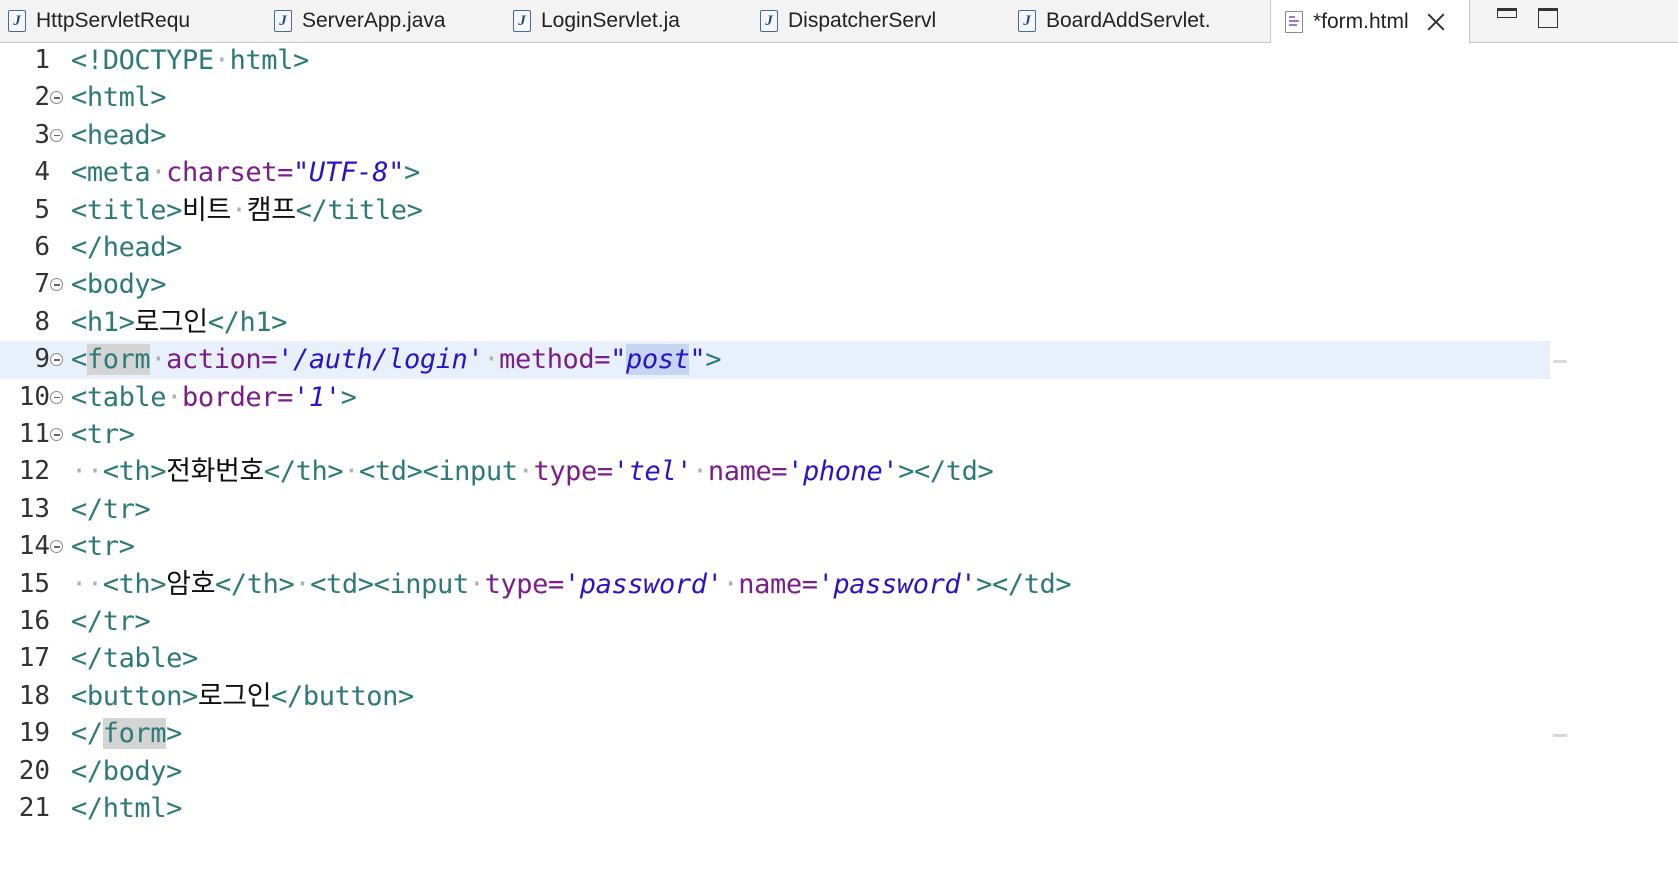  What do you see at coordinates (775, 808) in the screenshot?
I see `code-line: 21 </html>` at bounding box center [775, 808].